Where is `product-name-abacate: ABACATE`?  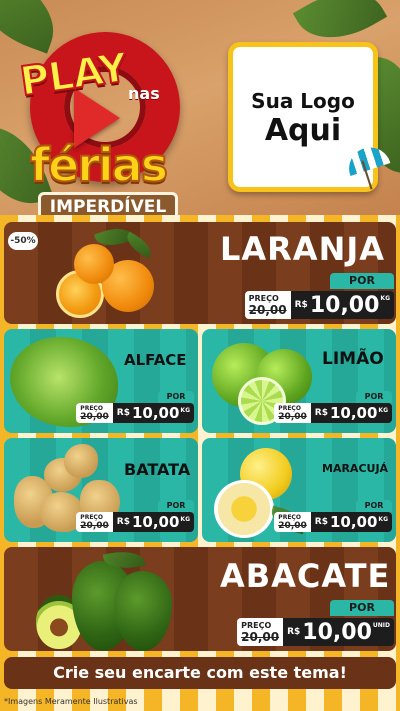 product-name-abacate: ABACATE is located at coordinates (305, 576).